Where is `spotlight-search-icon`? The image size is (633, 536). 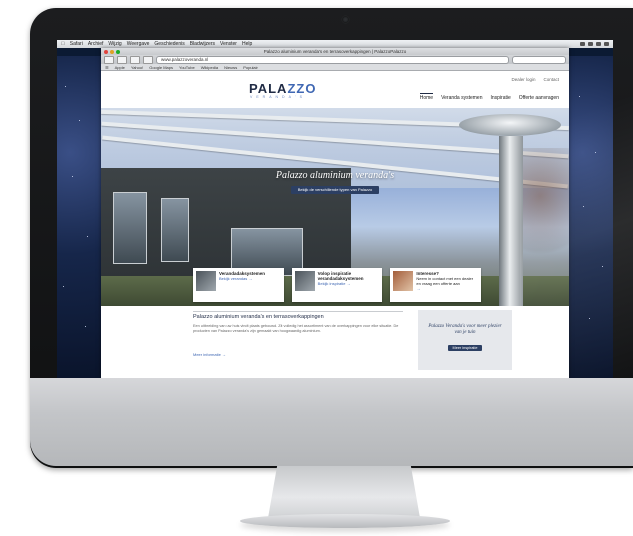 spotlight-search-icon is located at coordinates (606, 44).